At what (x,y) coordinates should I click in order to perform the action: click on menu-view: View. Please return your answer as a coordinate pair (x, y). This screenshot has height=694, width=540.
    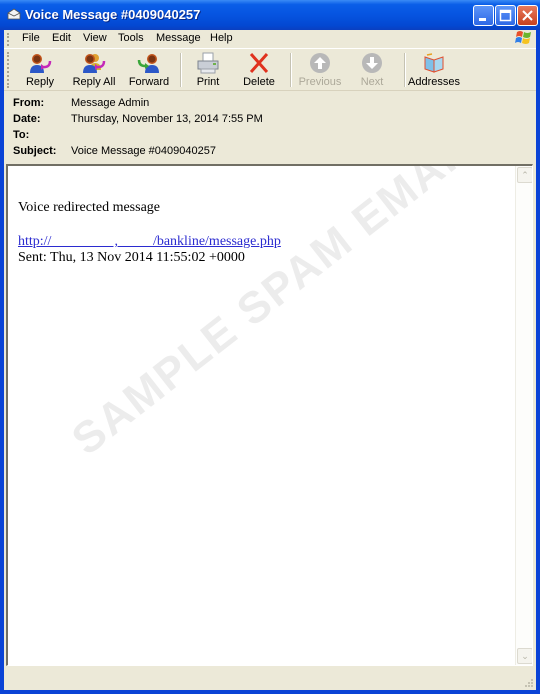
    Looking at the image, I should click on (95, 38).